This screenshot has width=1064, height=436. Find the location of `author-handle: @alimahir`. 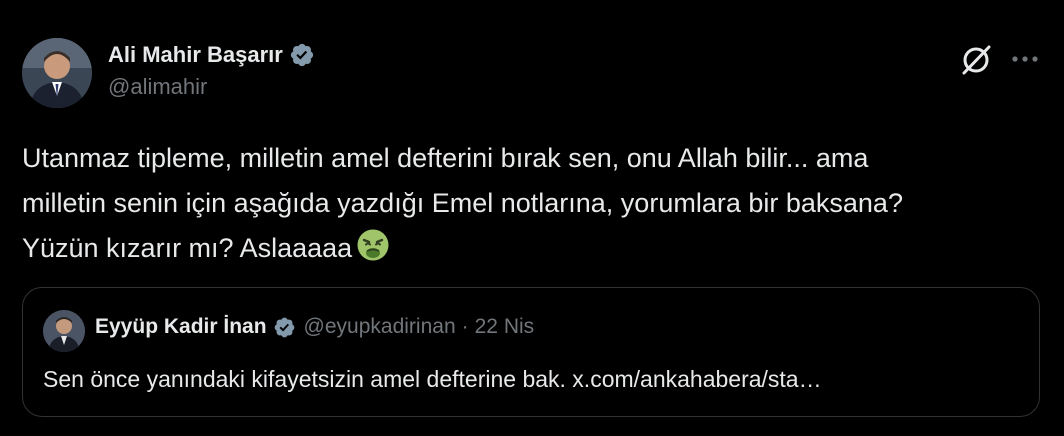

author-handle: @alimahir is located at coordinates (211, 87).